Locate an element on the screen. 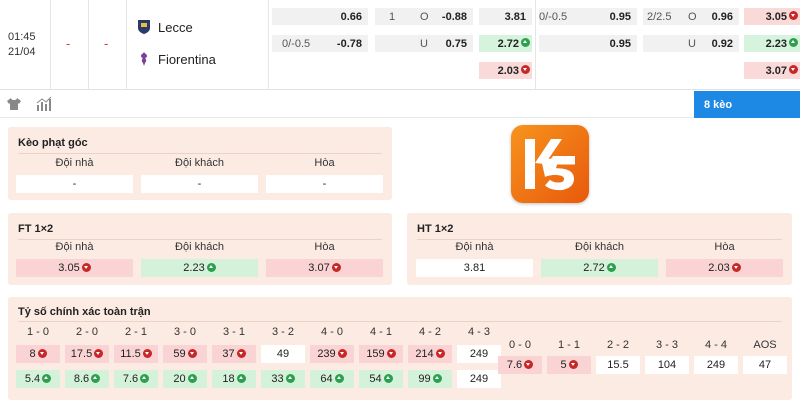 The height and width of the screenshot is (400, 800). score-odds-cell: 59 is located at coordinates (185, 354).